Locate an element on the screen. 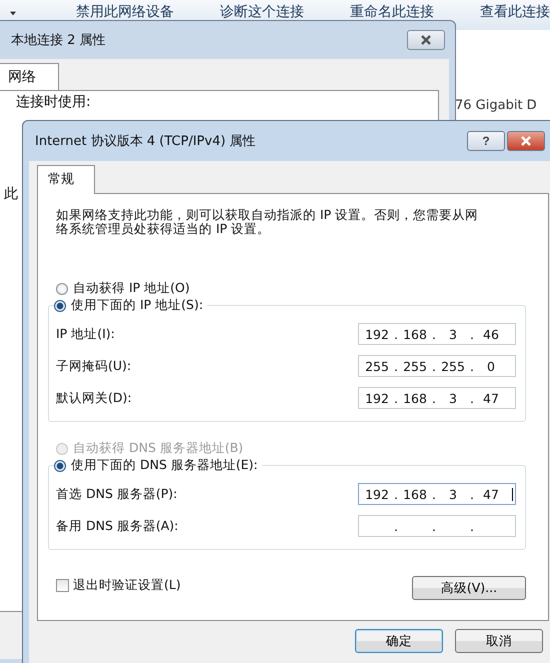 The height and width of the screenshot is (663, 550). cancel-button: 取消 is located at coordinates (499, 641).